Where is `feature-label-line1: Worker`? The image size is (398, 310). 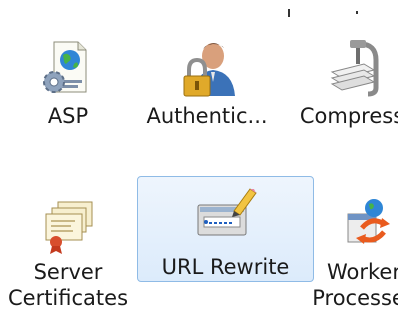 feature-label-line1: Worker is located at coordinates (362, 272).